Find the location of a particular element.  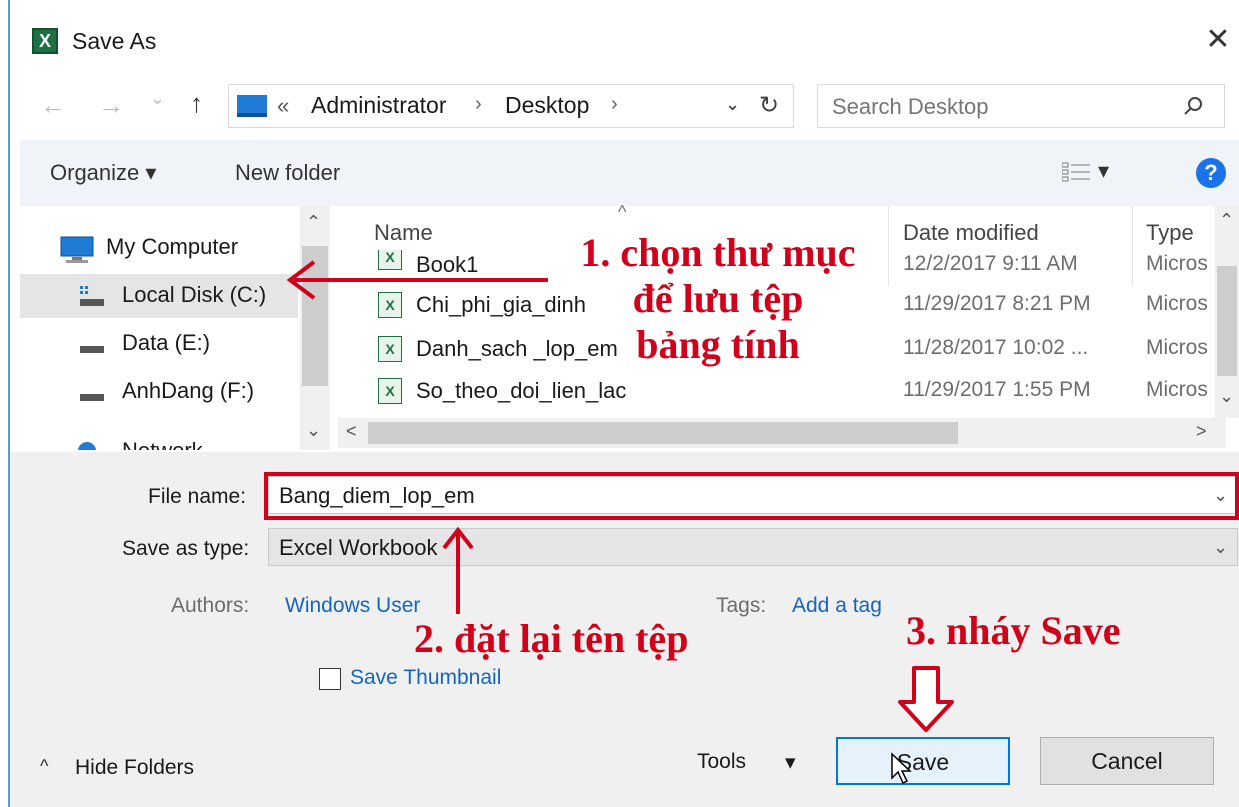

save-as-type-label: Save as type: is located at coordinates (186, 548).